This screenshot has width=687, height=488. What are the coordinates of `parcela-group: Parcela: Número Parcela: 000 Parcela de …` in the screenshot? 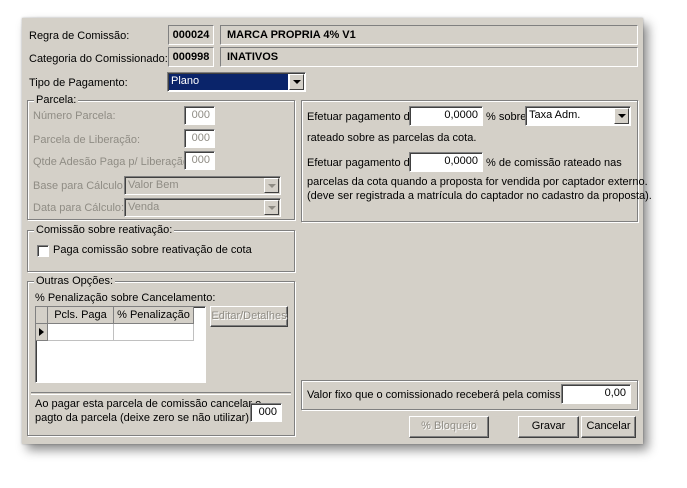 It's located at (161, 157).